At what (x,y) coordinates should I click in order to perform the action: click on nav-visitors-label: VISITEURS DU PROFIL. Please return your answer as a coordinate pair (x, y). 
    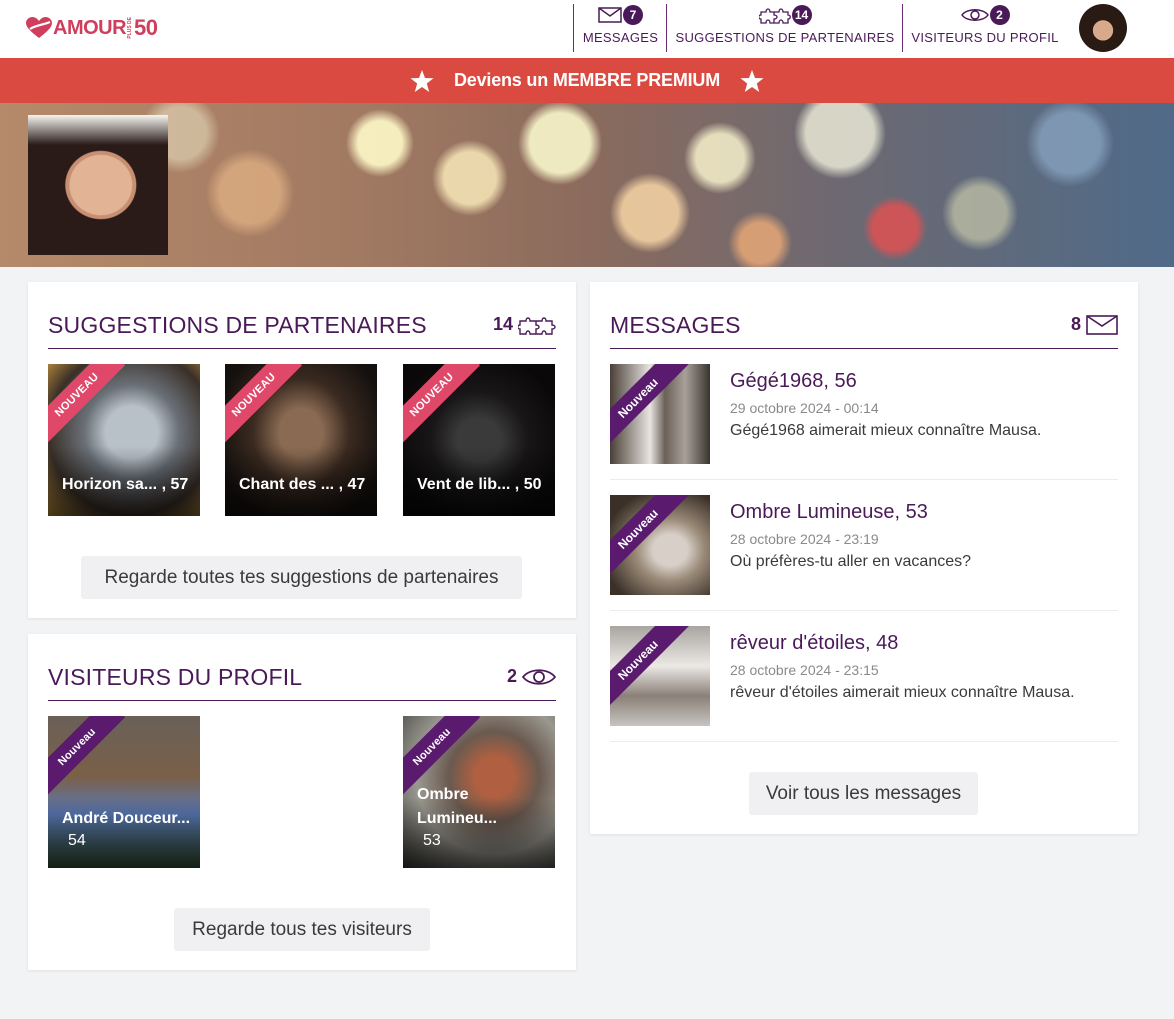
    Looking at the image, I should click on (985, 37).